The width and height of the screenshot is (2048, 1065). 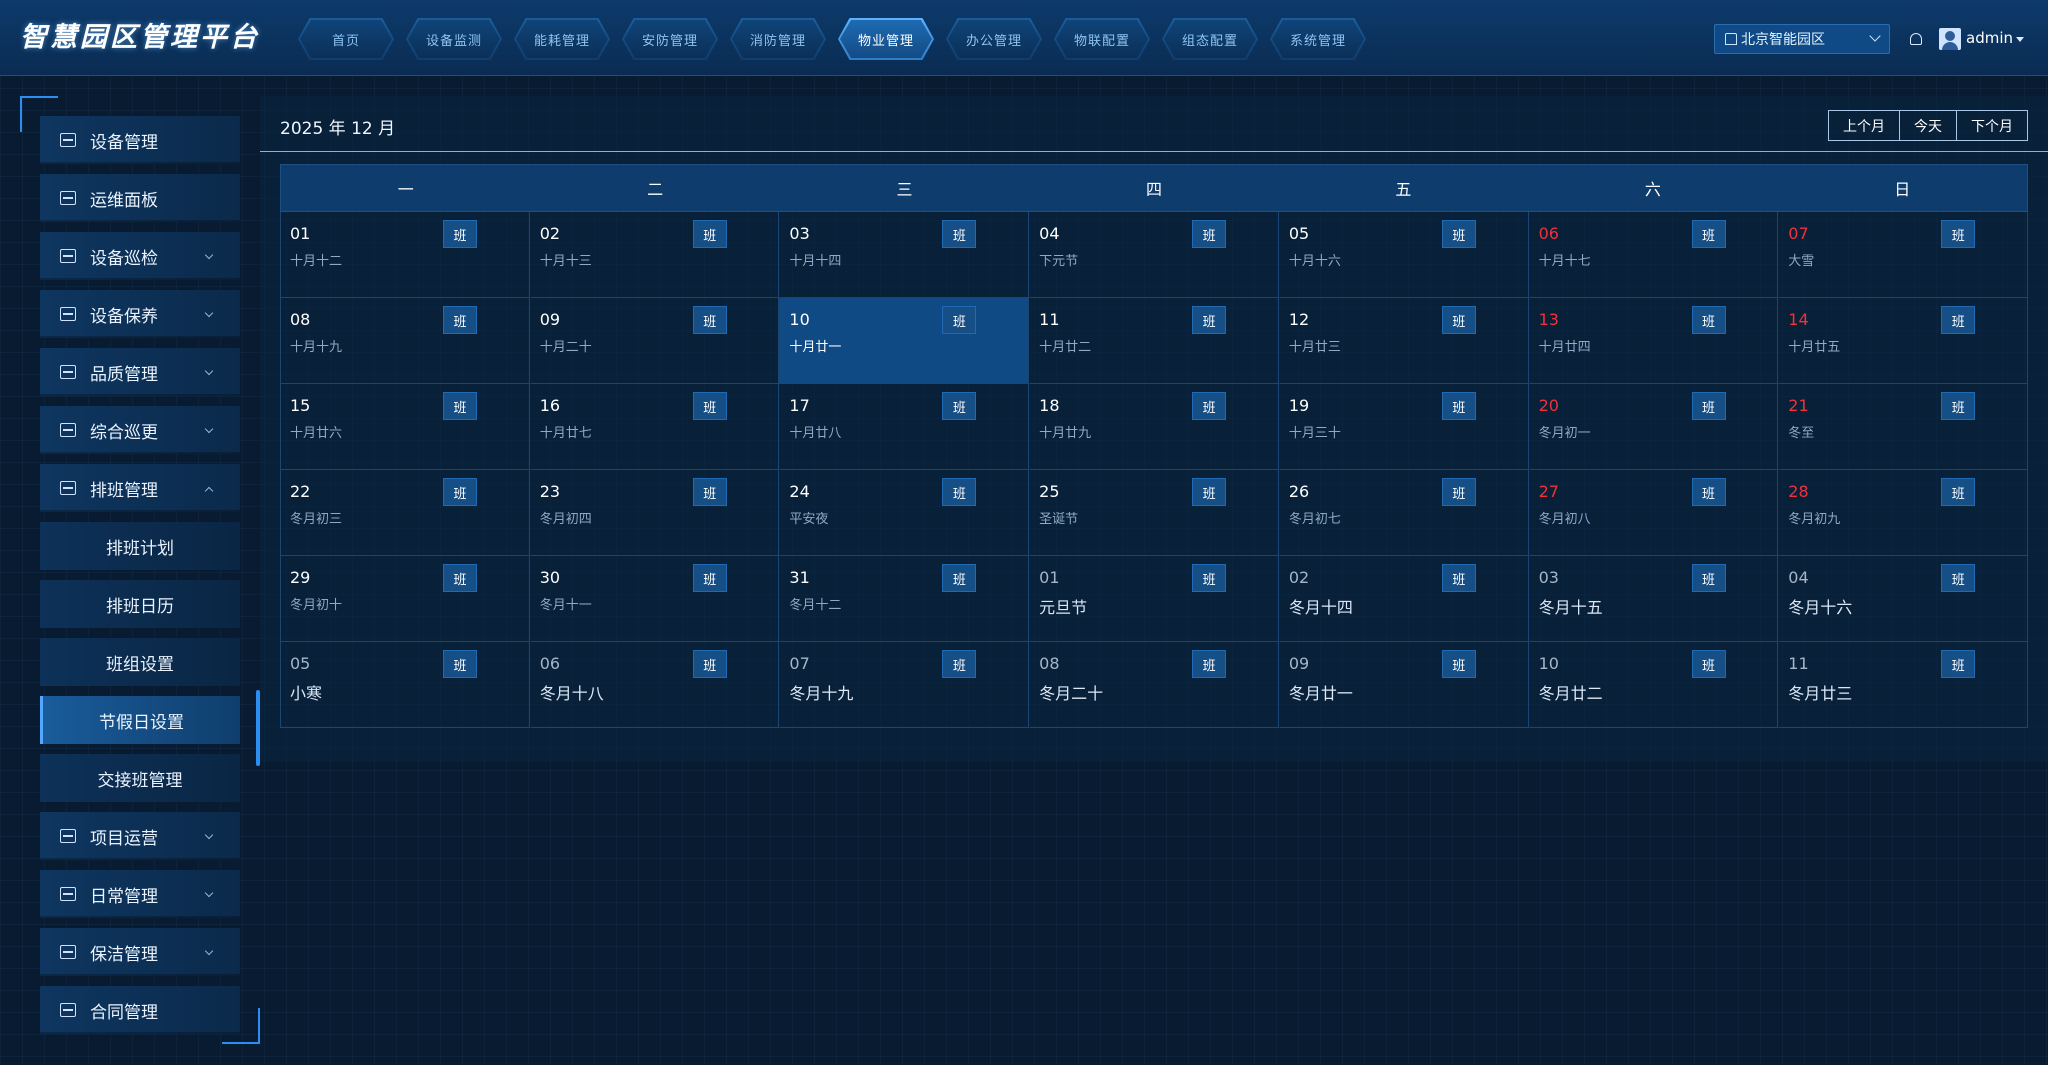 I want to click on calendar-day-cell: 14 十月廿五 班, so click(x=1903, y=341).